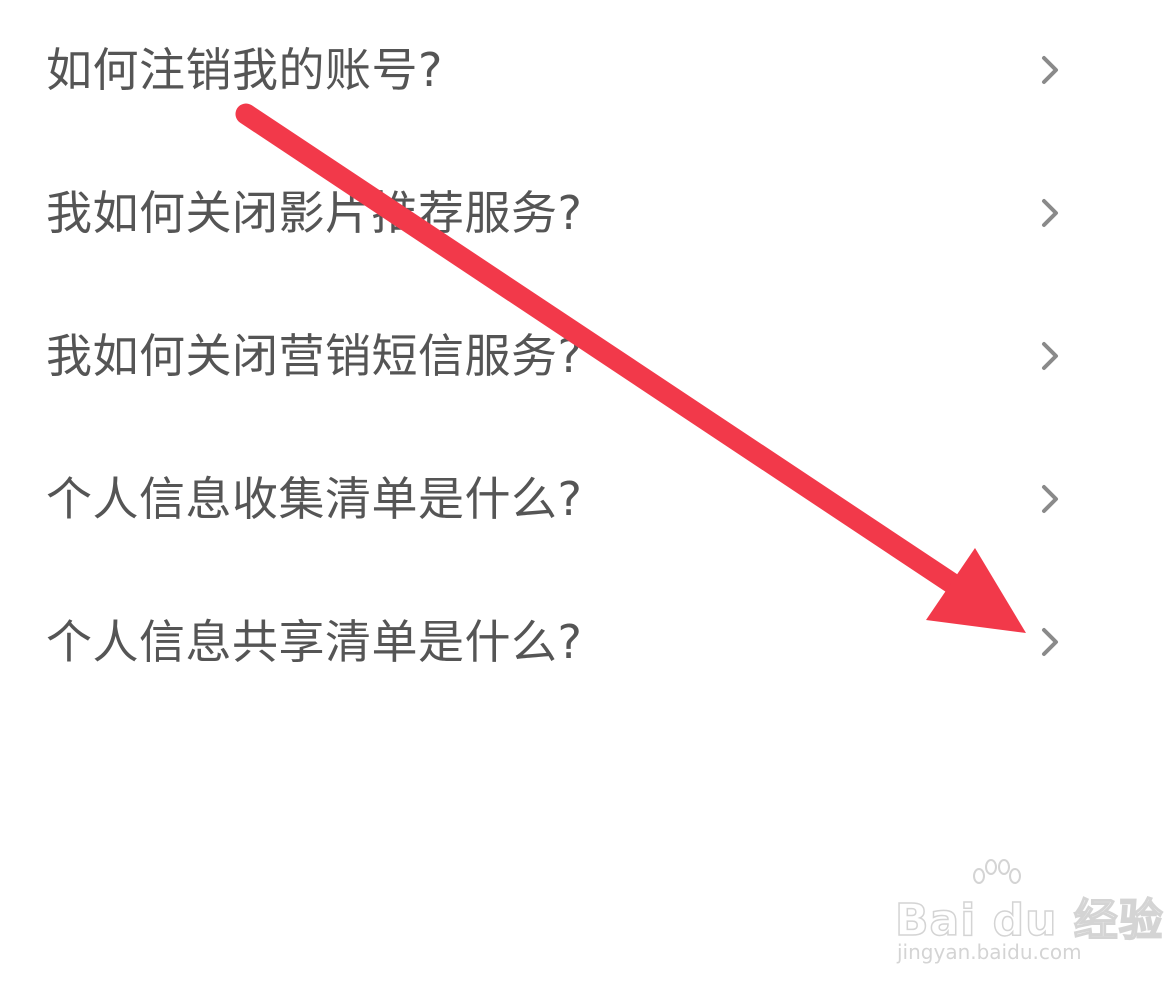 The width and height of the screenshot is (1169, 984). Describe the element at coordinates (314, 499) in the screenshot. I see `faq-item-label: 个人信息收集清单是什么?` at that location.